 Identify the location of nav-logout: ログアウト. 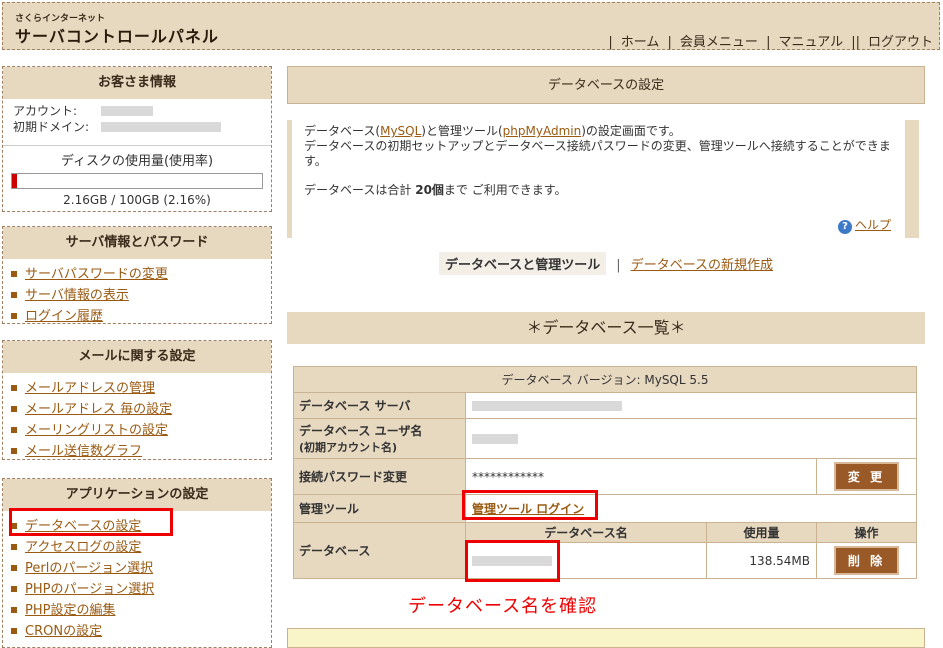
(900, 42).